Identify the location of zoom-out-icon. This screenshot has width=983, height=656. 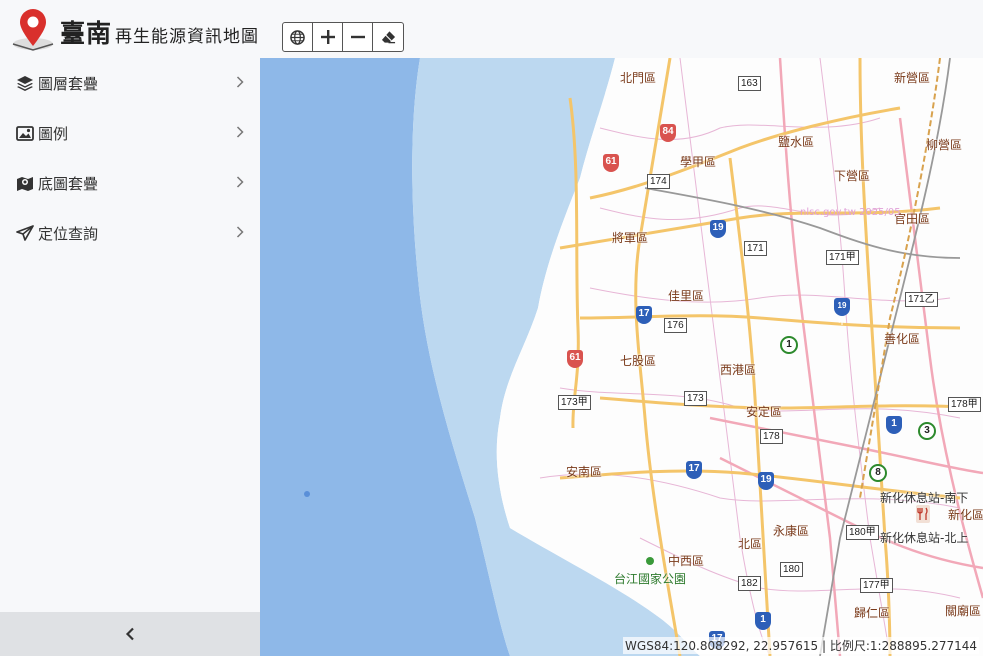
(357, 37).